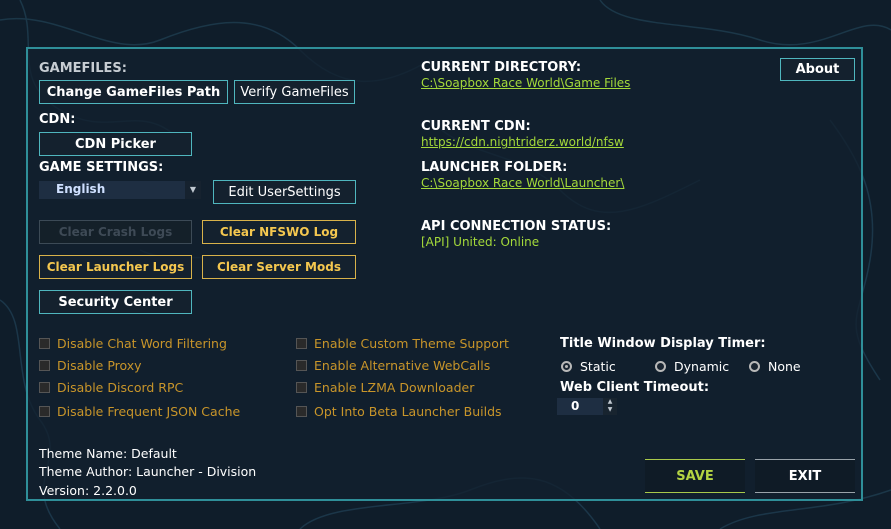 This screenshot has height=529, width=891. What do you see at coordinates (115, 144) in the screenshot?
I see `cdn-picker-button: CDN Picker` at bounding box center [115, 144].